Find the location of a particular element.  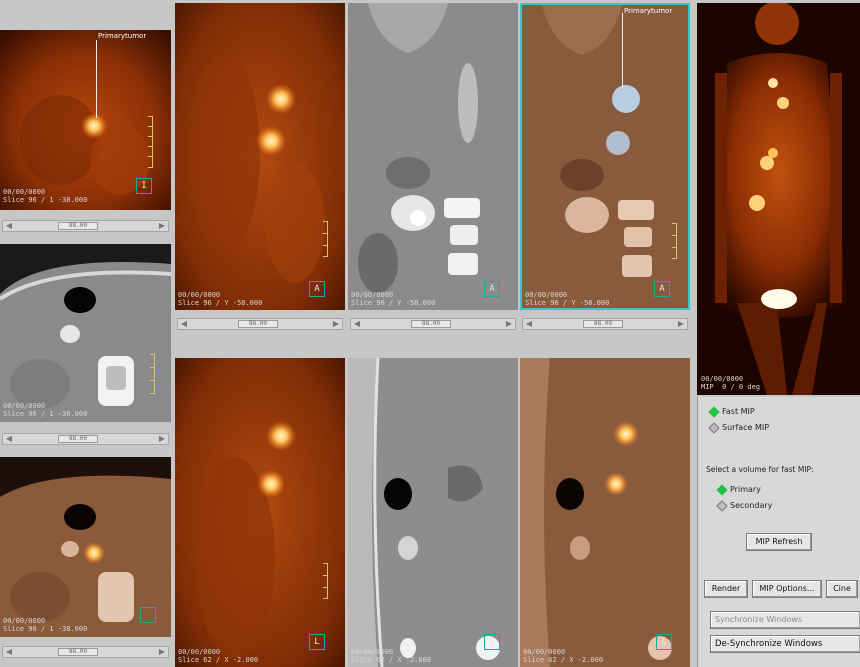

surface-mip-label: Surface MIP is located at coordinates (746, 427).